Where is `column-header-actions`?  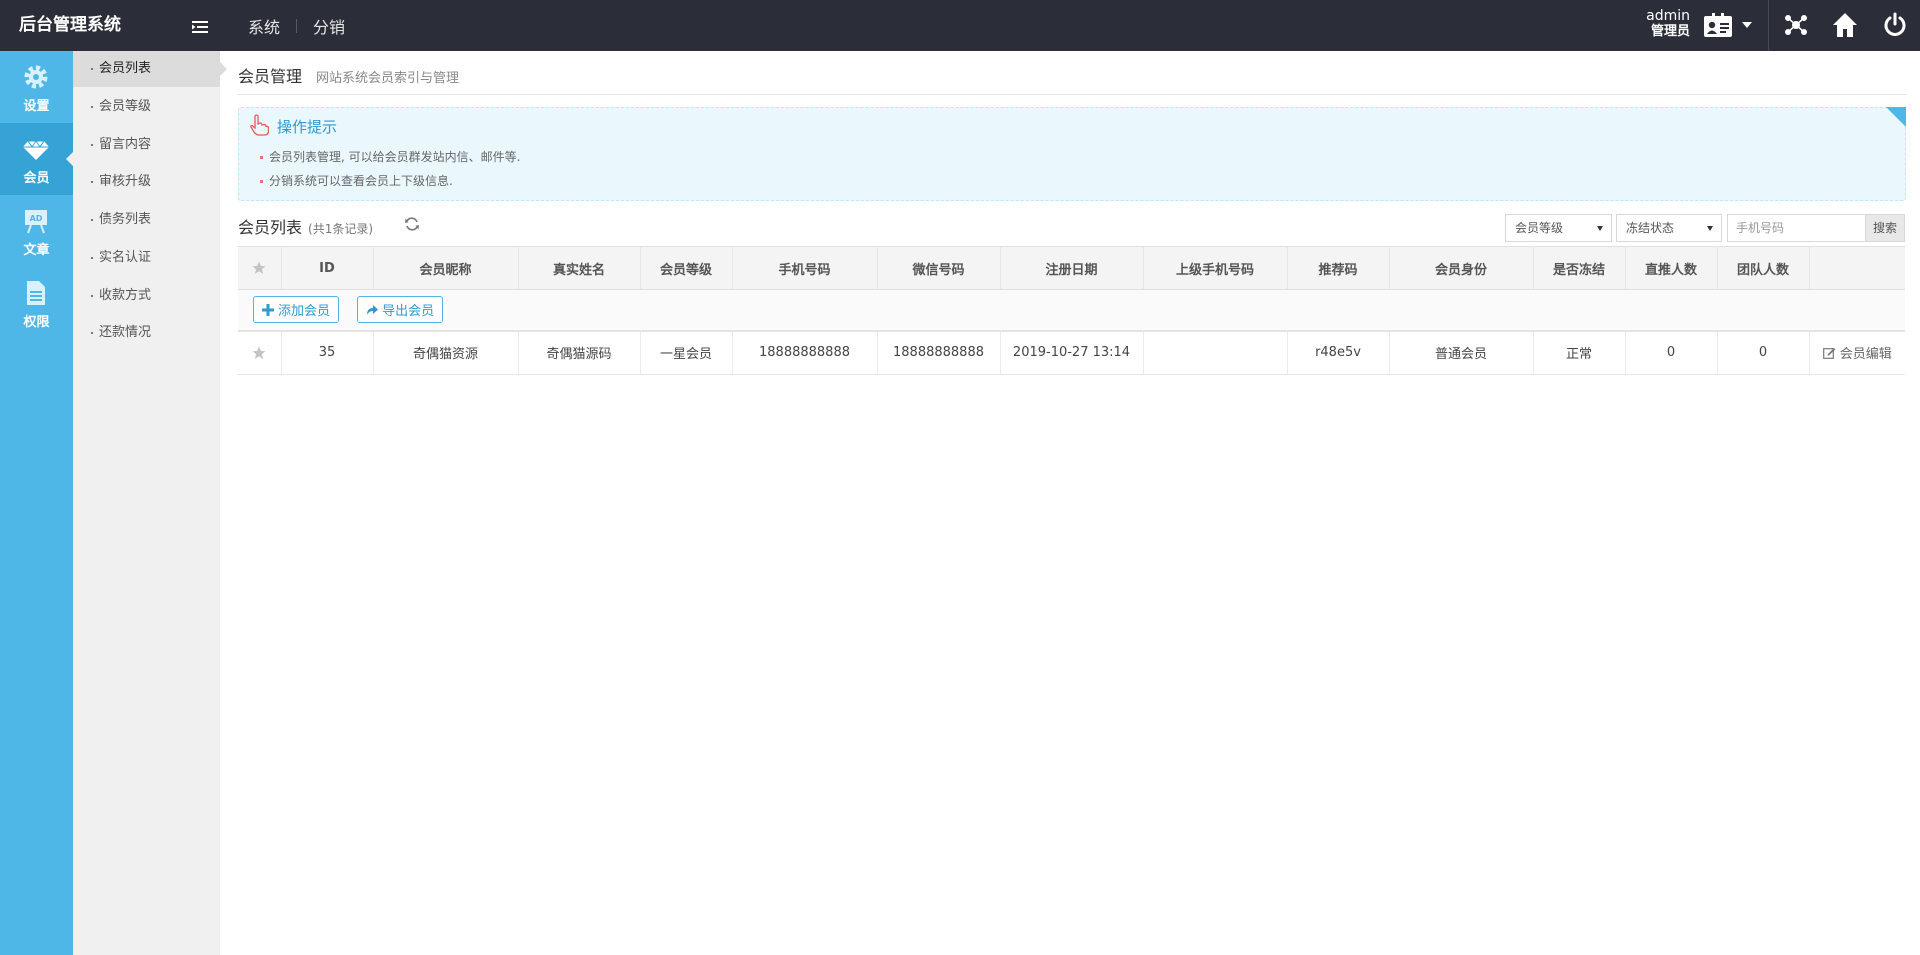 column-header-actions is located at coordinates (1857, 268).